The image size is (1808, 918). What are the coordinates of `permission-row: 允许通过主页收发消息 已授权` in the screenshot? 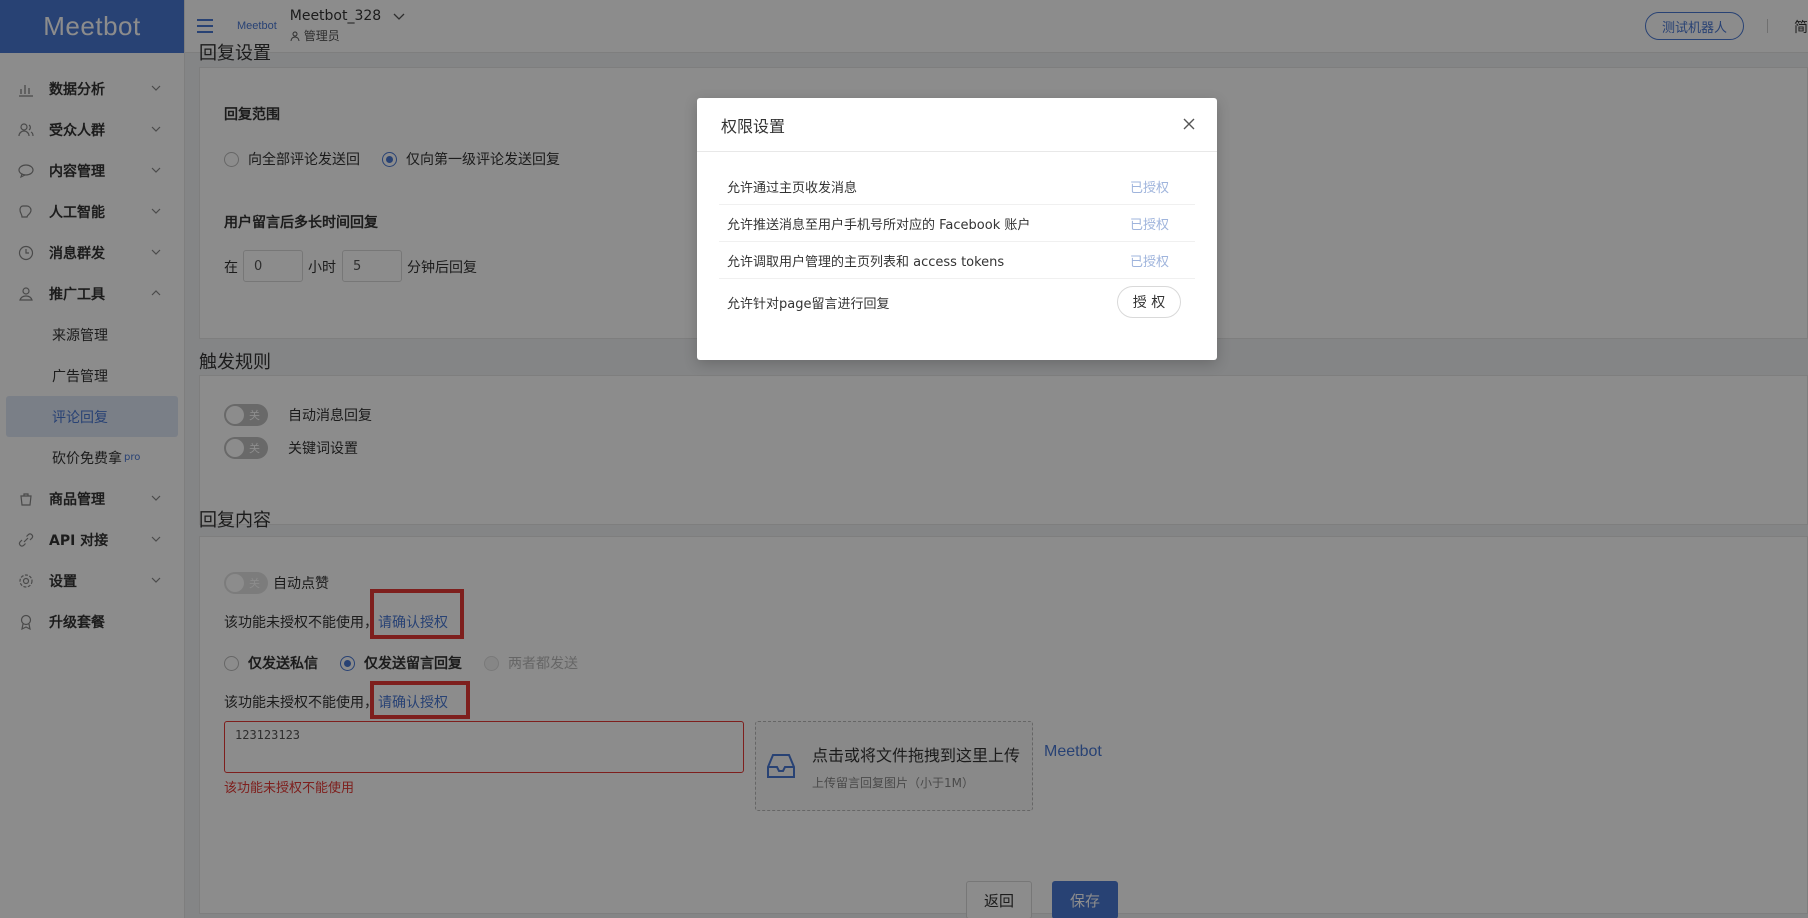 It's located at (957, 186).